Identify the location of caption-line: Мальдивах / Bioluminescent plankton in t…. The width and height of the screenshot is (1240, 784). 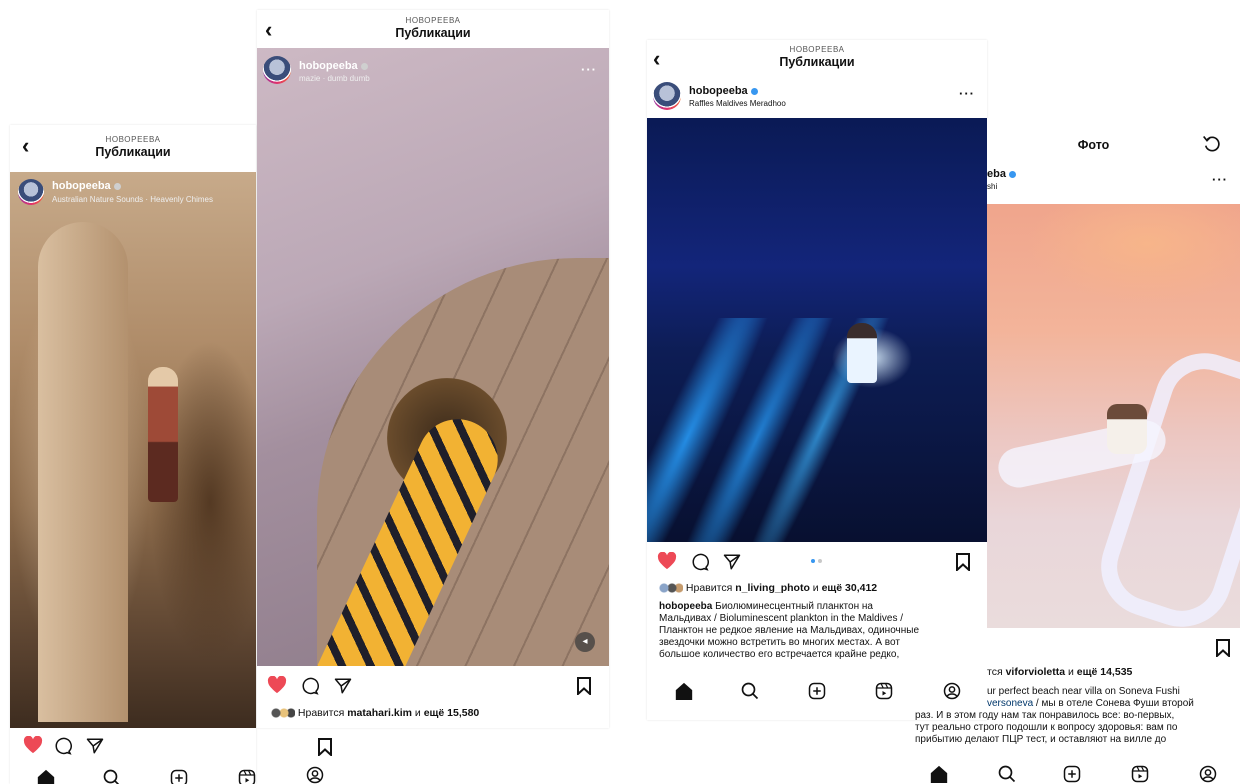
(781, 618).